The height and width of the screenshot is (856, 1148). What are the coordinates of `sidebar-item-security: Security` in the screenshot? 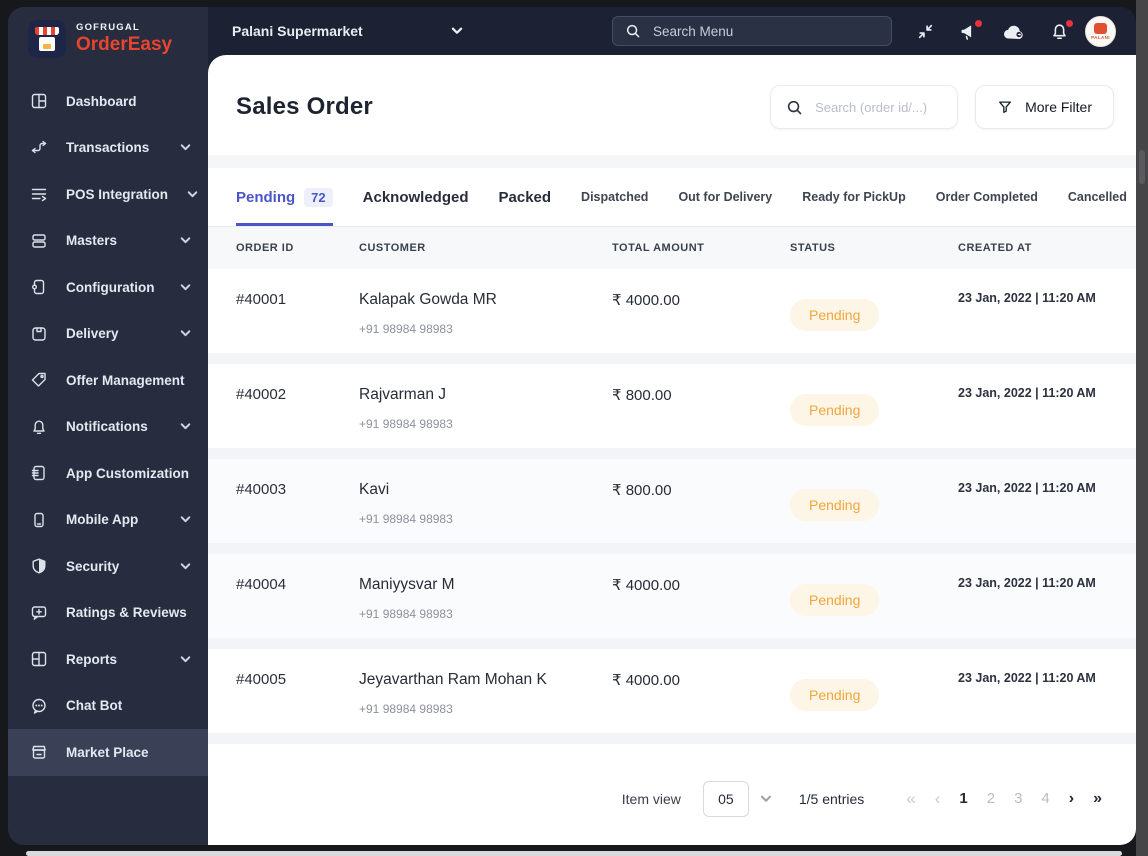 It's located at (108, 566).